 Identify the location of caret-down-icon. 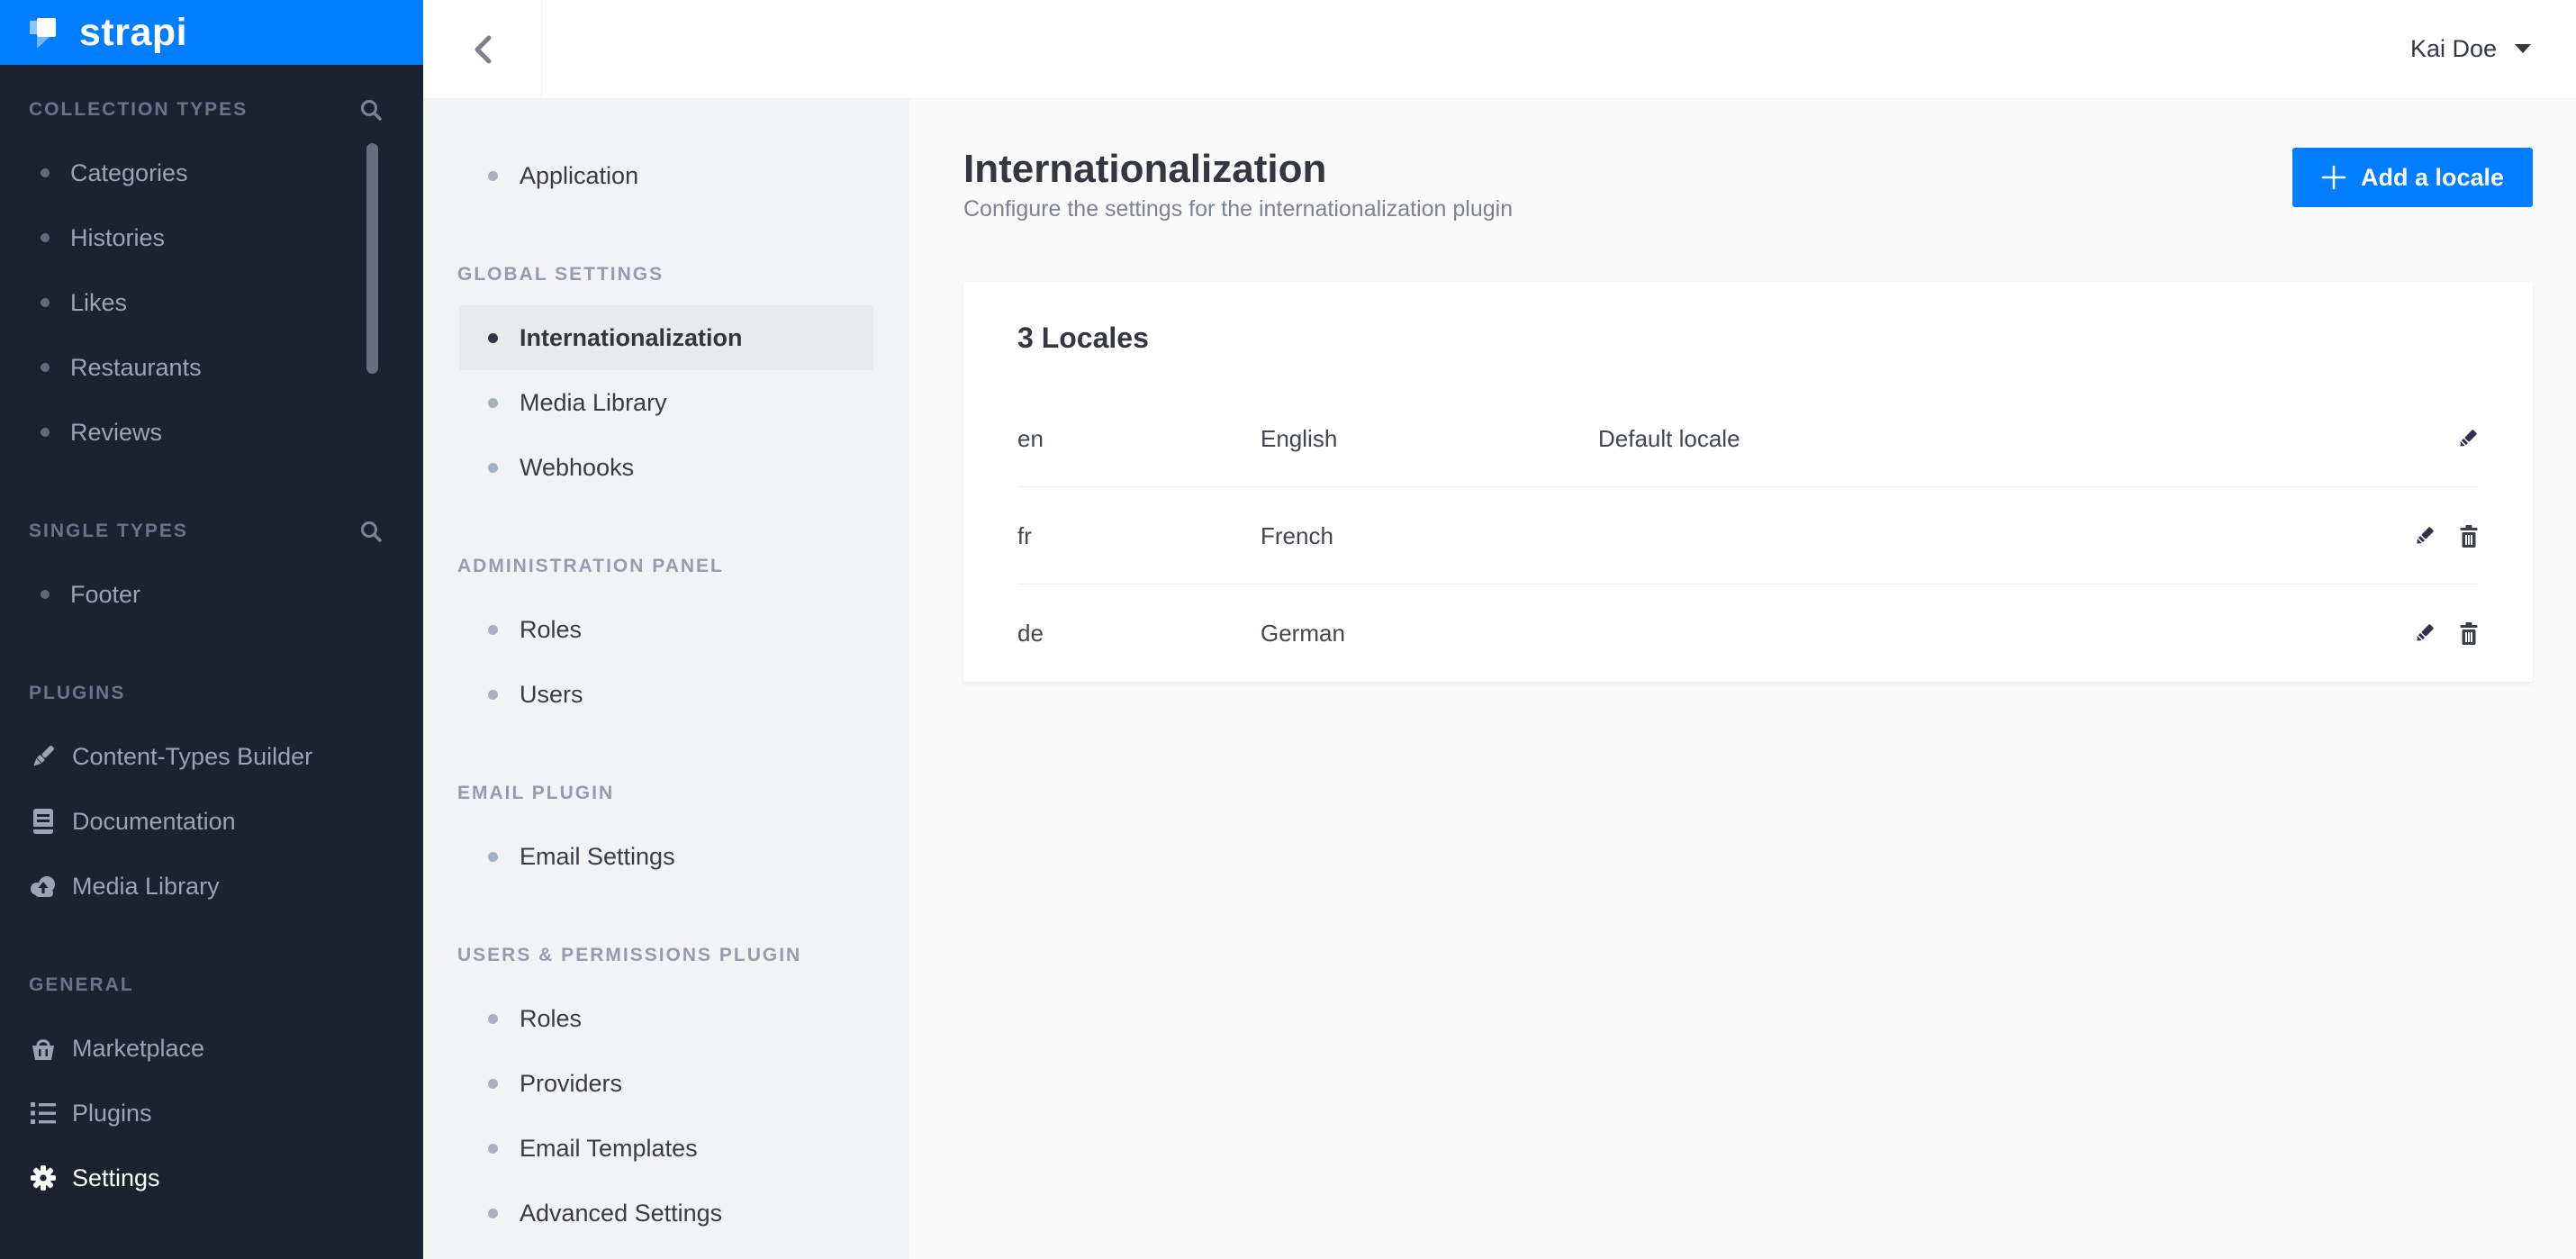
(2523, 48).